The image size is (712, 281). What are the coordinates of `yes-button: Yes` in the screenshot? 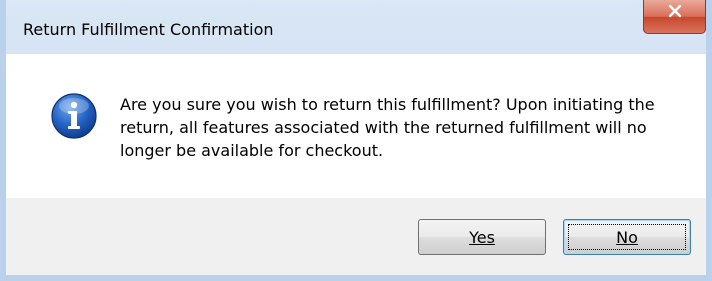 It's located at (482, 237).